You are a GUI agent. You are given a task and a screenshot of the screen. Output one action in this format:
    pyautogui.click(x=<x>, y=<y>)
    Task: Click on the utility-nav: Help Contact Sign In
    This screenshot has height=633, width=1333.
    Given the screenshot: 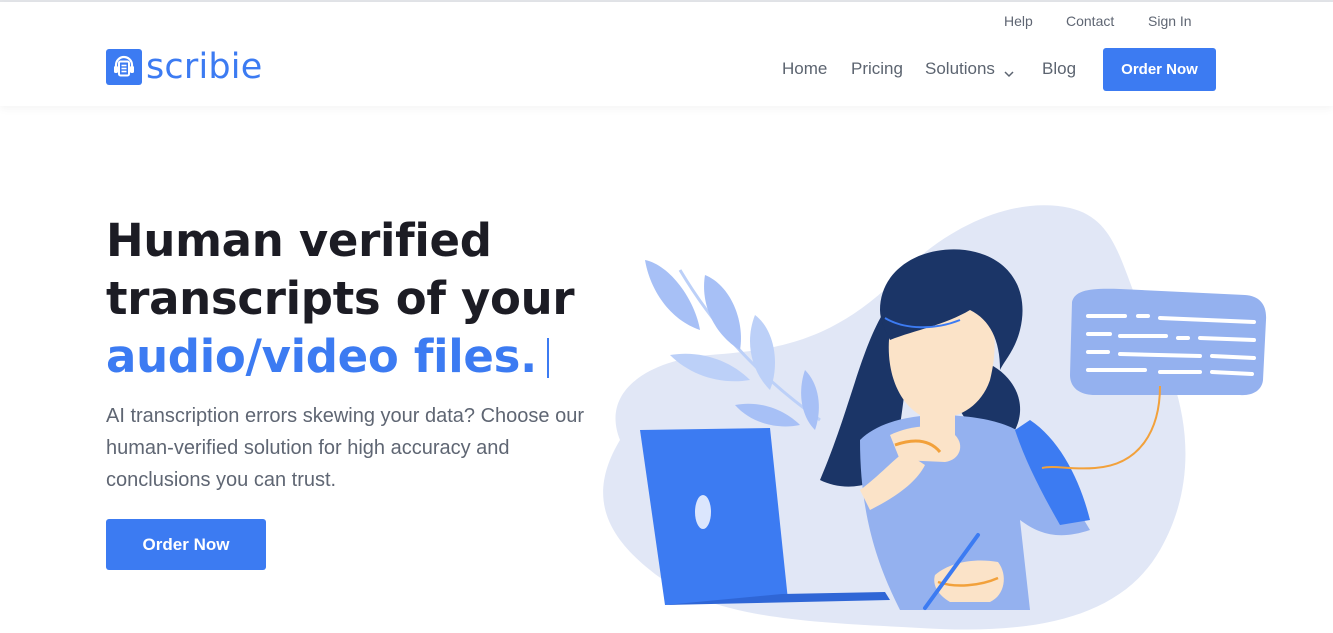 What is the action you would take?
    pyautogui.click(x=666, y=23)
    